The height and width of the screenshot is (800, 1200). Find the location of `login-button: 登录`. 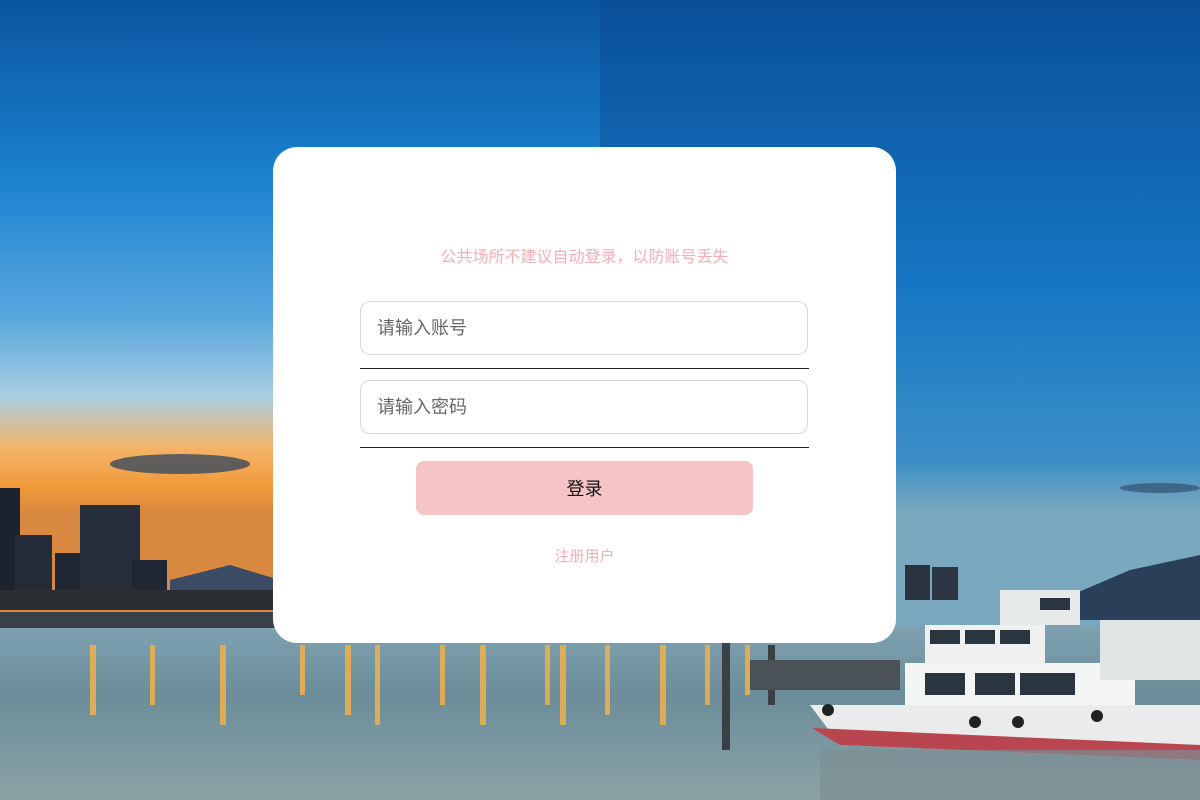

login-button: 登录 is located at coordinates (584, 488).